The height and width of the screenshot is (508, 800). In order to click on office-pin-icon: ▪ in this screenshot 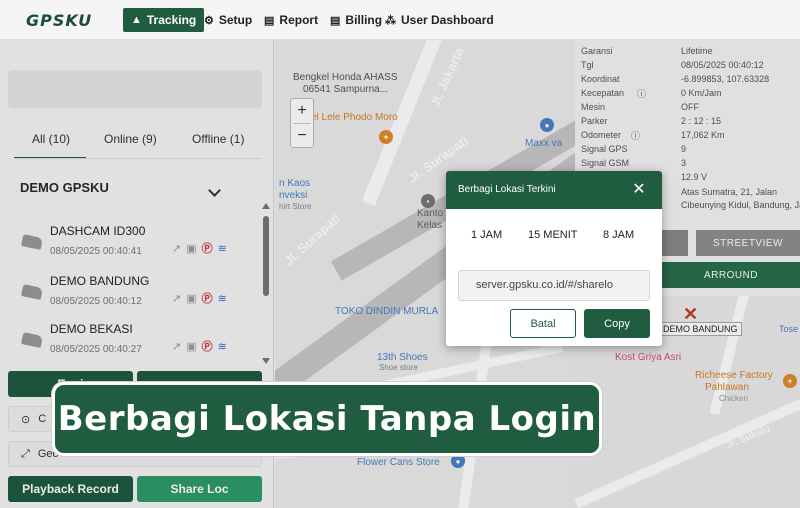, I will do `click(428, 201)`.